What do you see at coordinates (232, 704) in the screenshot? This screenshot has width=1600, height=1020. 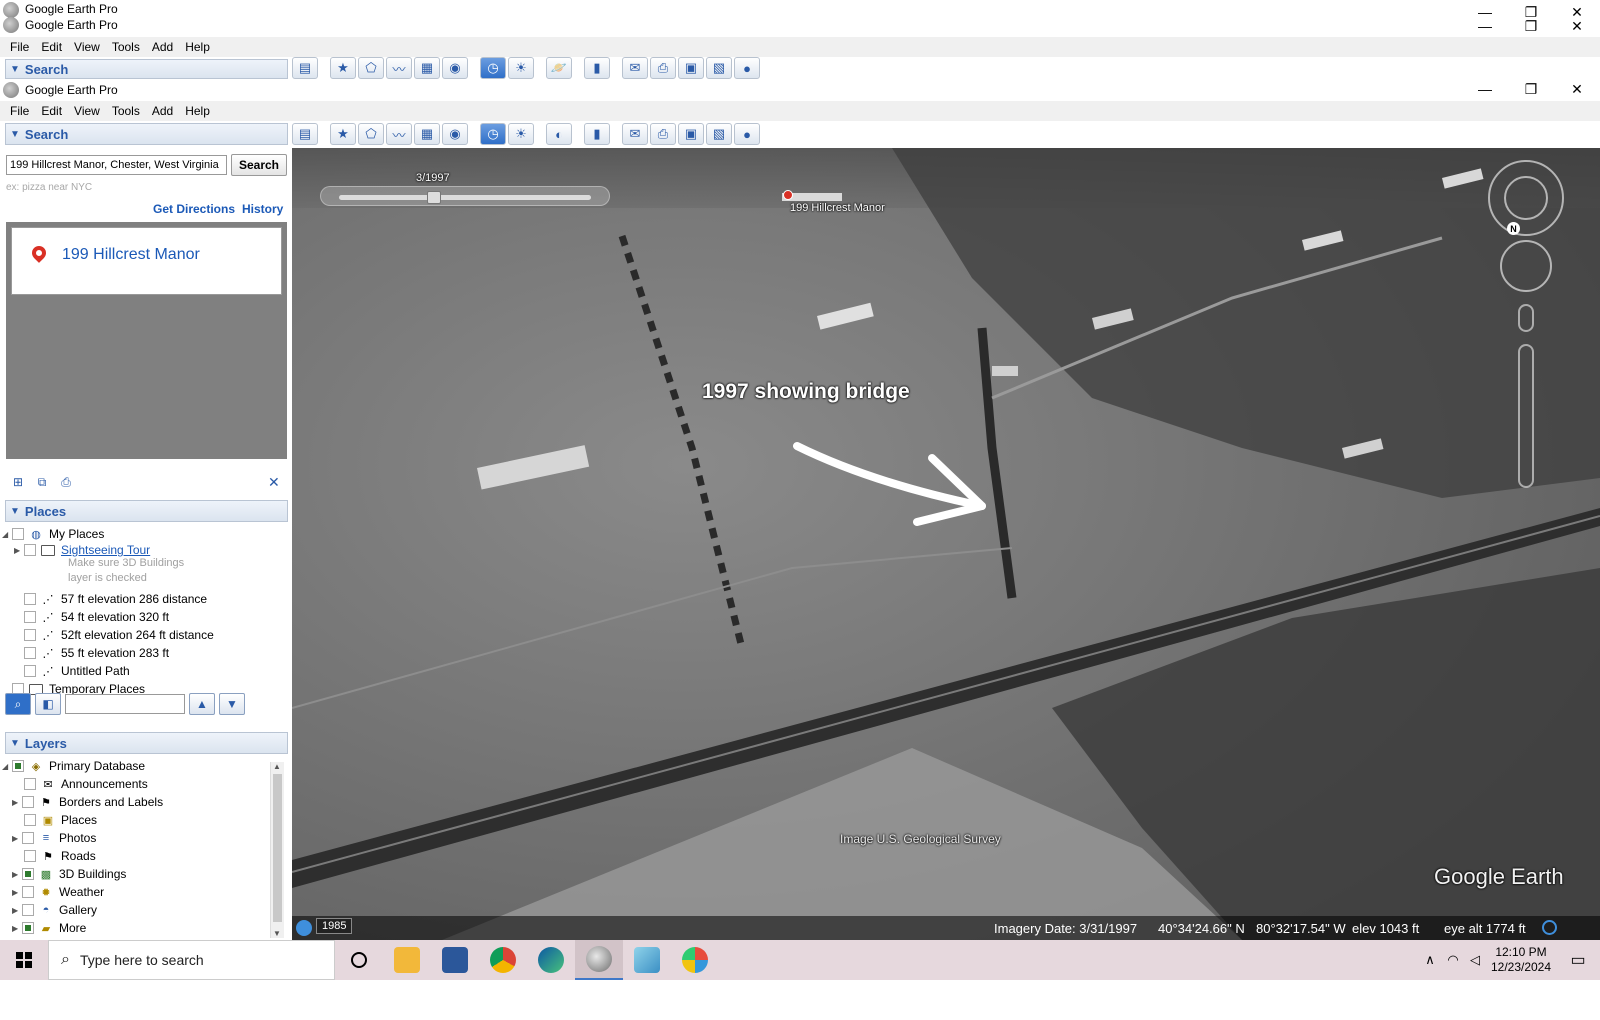 I see `move-down-icon: ▼` at bounding box center [232, 704].